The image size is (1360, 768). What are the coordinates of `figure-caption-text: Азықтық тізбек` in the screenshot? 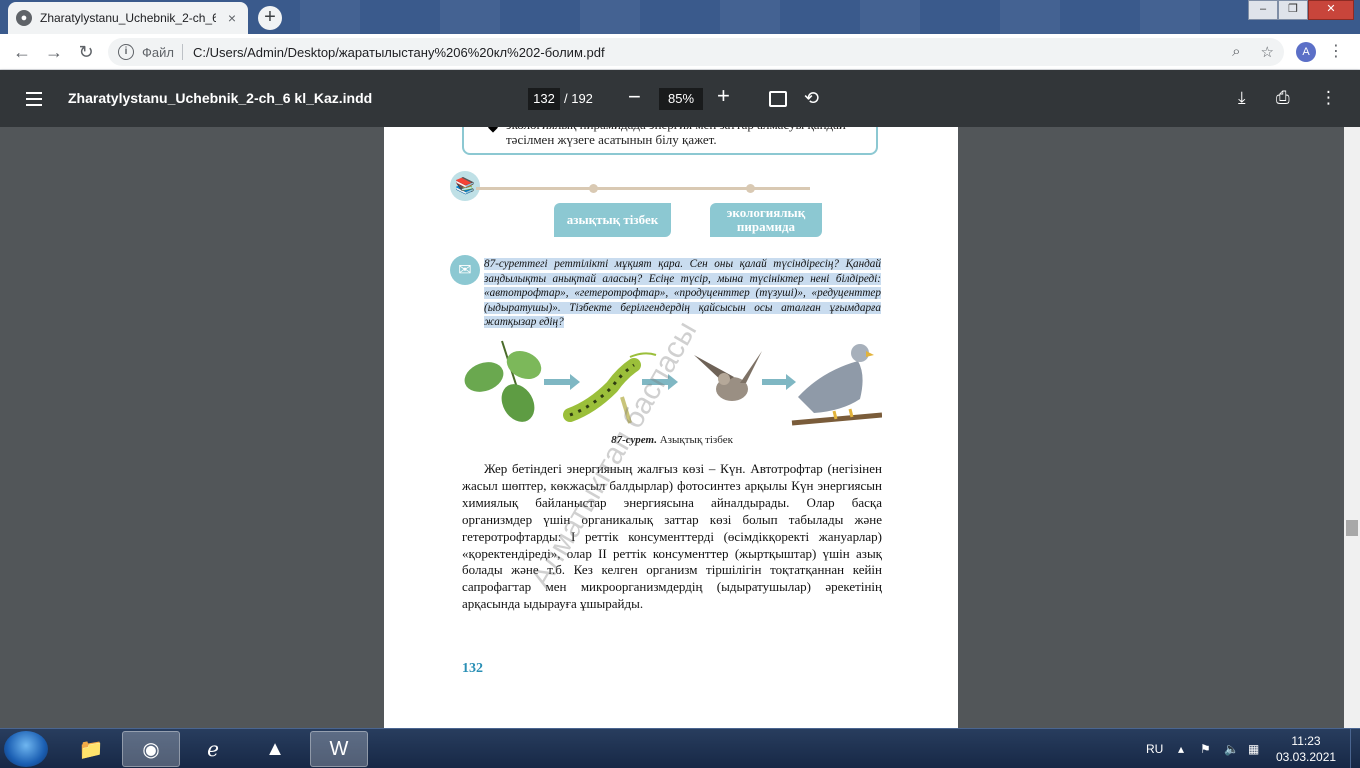 It's located at (694, 440).